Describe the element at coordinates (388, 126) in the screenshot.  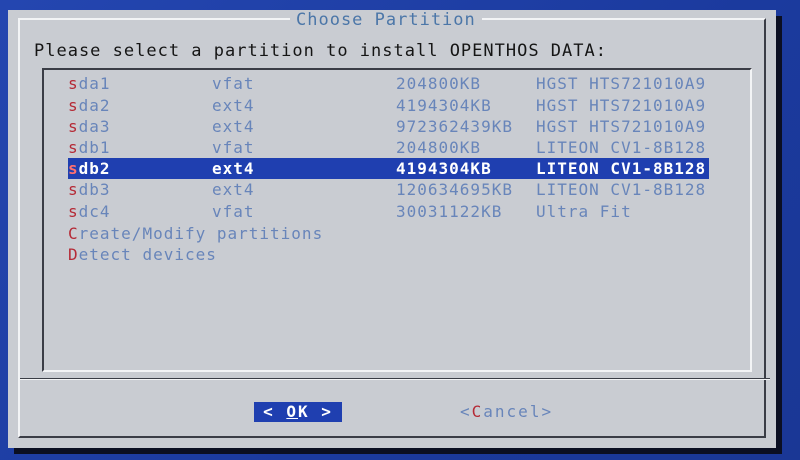
I see `partition-row-sda3: sda3 ext4 972362439KB HGST HTS721010A9` at that location.